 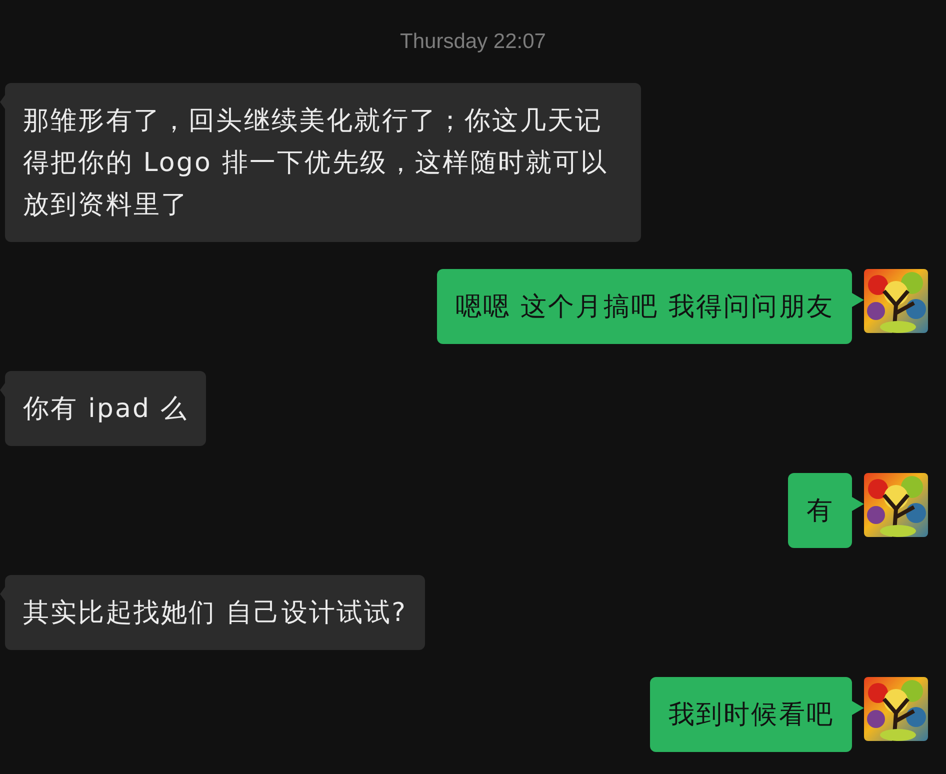 I want to click on message-bubble: 你有 ipad 么, so click(x=105, y=408).